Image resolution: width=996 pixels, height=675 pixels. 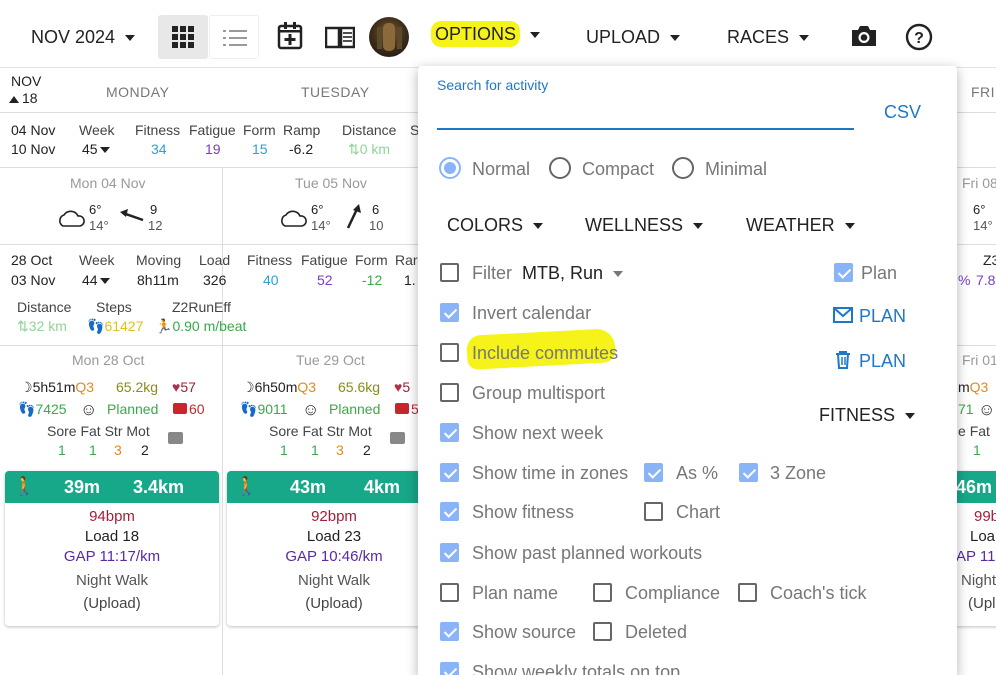 I want to click on week-number: 18, so click(x=23, y=98).